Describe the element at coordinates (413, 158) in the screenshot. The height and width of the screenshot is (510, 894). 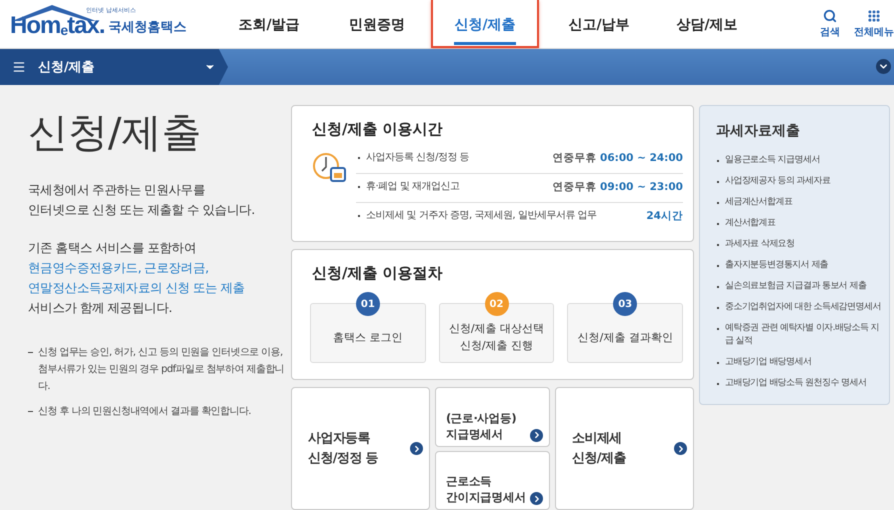
I see `service-label: 사업자등록 신청/정정 등` at that location.